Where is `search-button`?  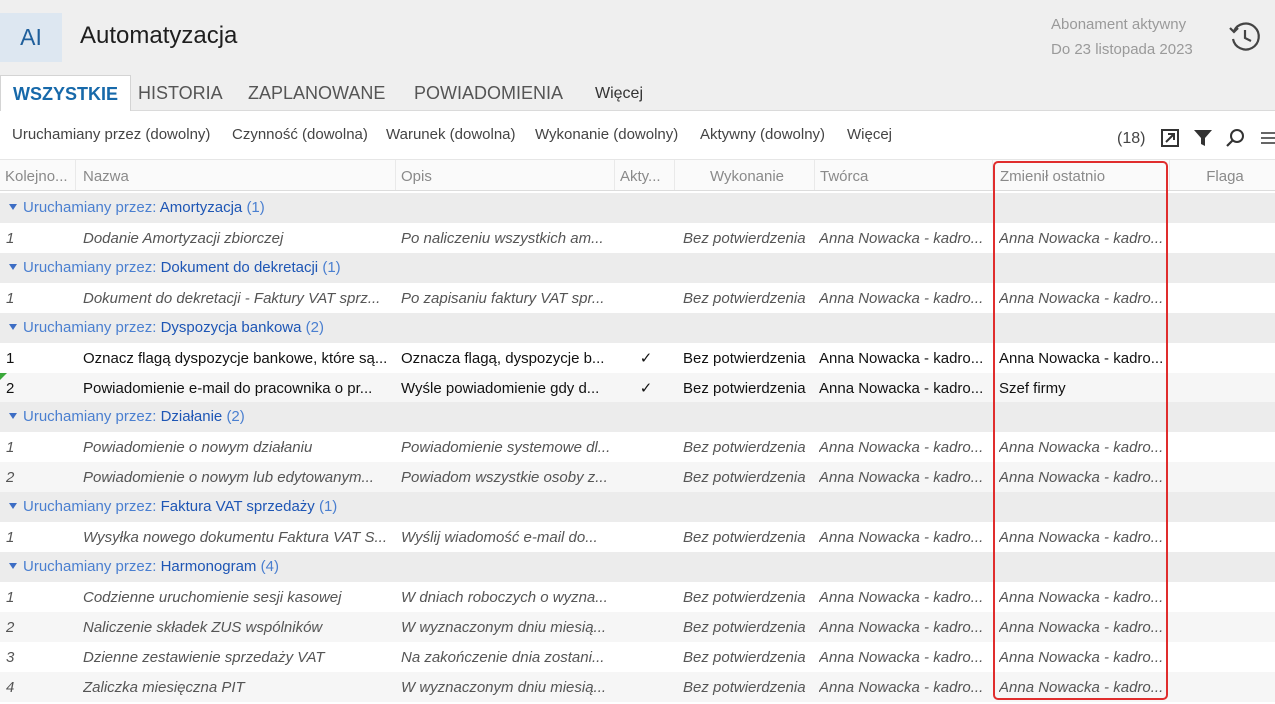 search-button is located at coordinates (1235, 140).